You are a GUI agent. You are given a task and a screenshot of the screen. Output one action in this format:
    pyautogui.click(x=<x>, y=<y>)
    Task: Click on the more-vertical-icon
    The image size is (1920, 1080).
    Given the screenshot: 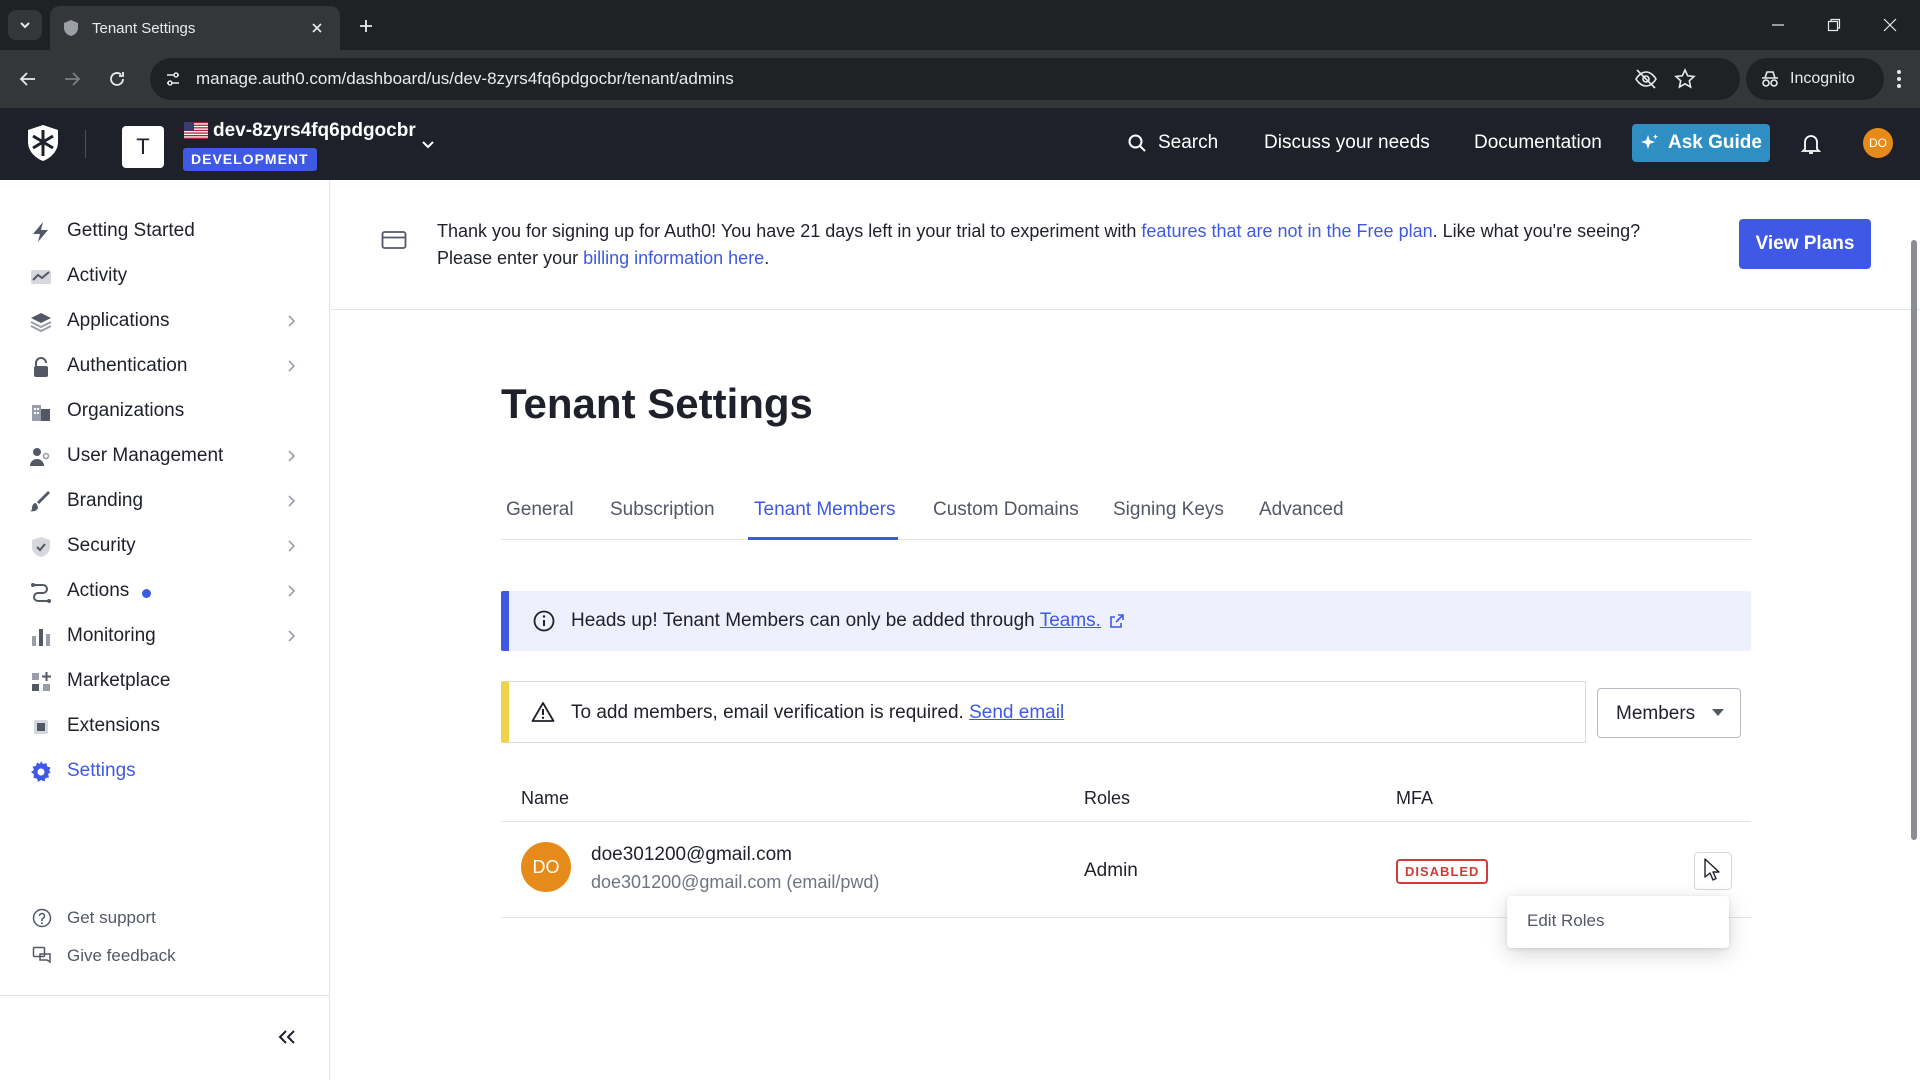 What is the action you would take?
    pyautogui.click(x=1899, y=79)
    